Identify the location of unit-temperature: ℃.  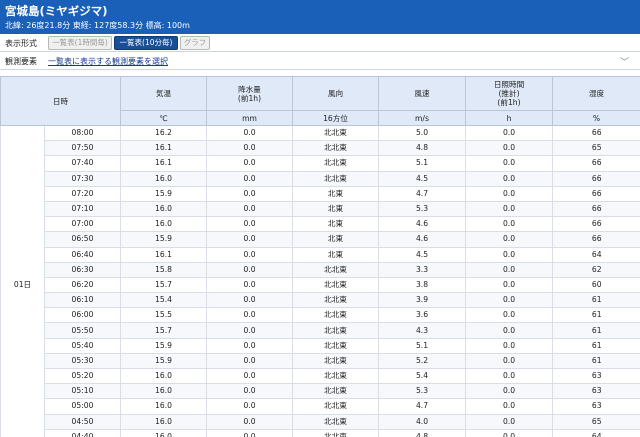
(163, 118).